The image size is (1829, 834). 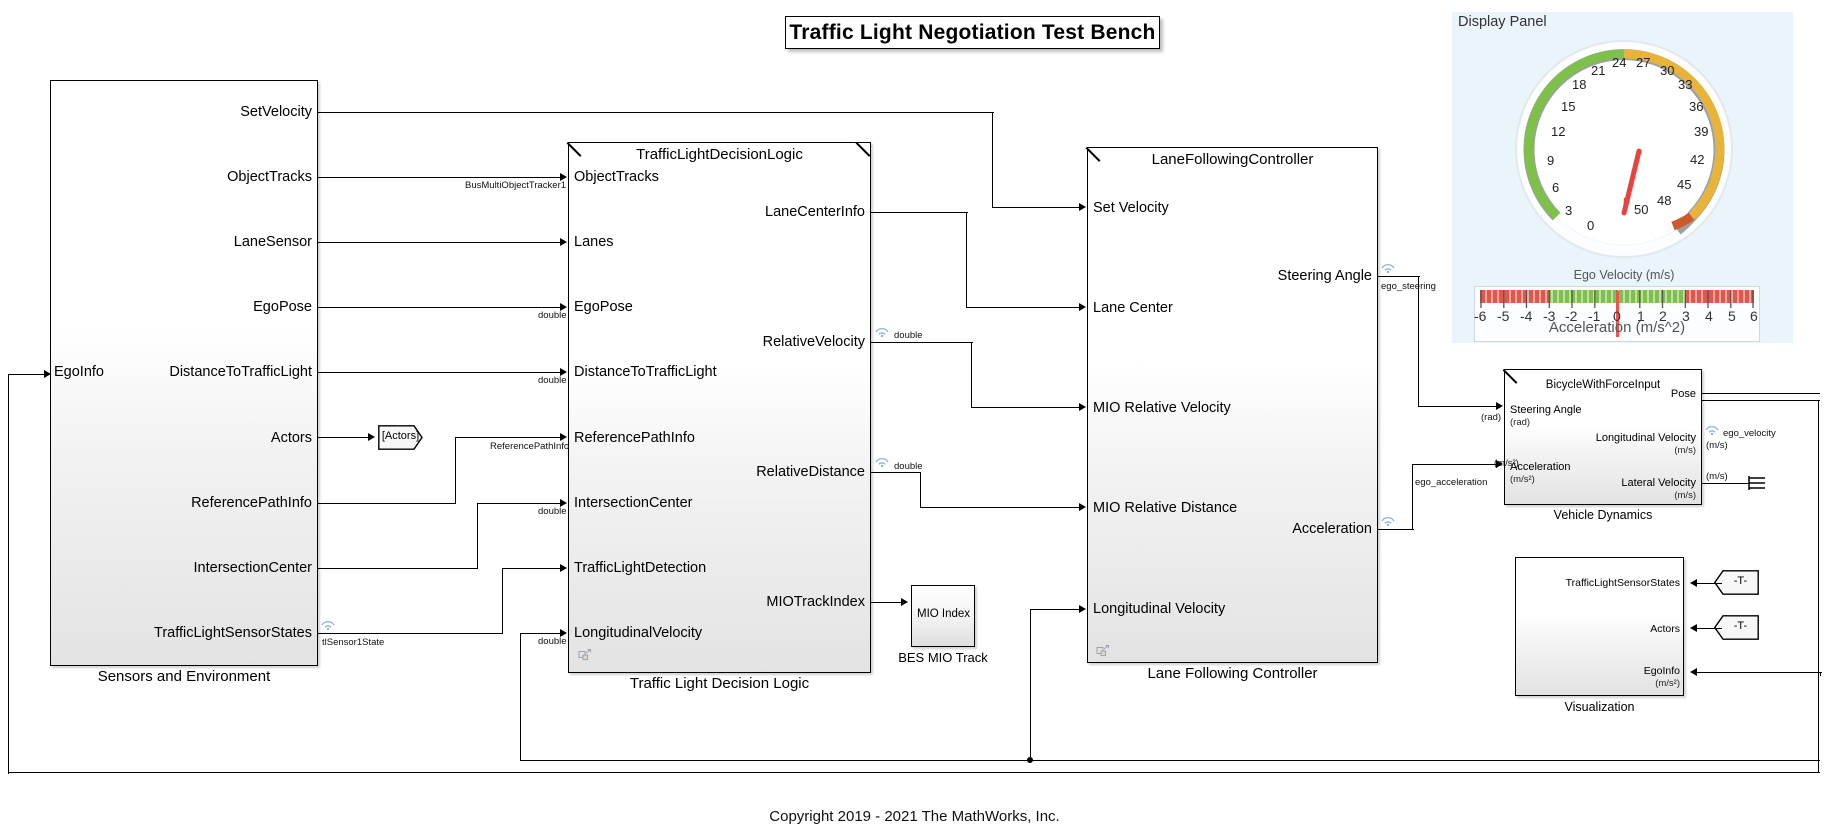 What do you see at coordinates (1419, 341) in the screenshot?
I see `wire-steering-v` at bounding box center [1419, 341].